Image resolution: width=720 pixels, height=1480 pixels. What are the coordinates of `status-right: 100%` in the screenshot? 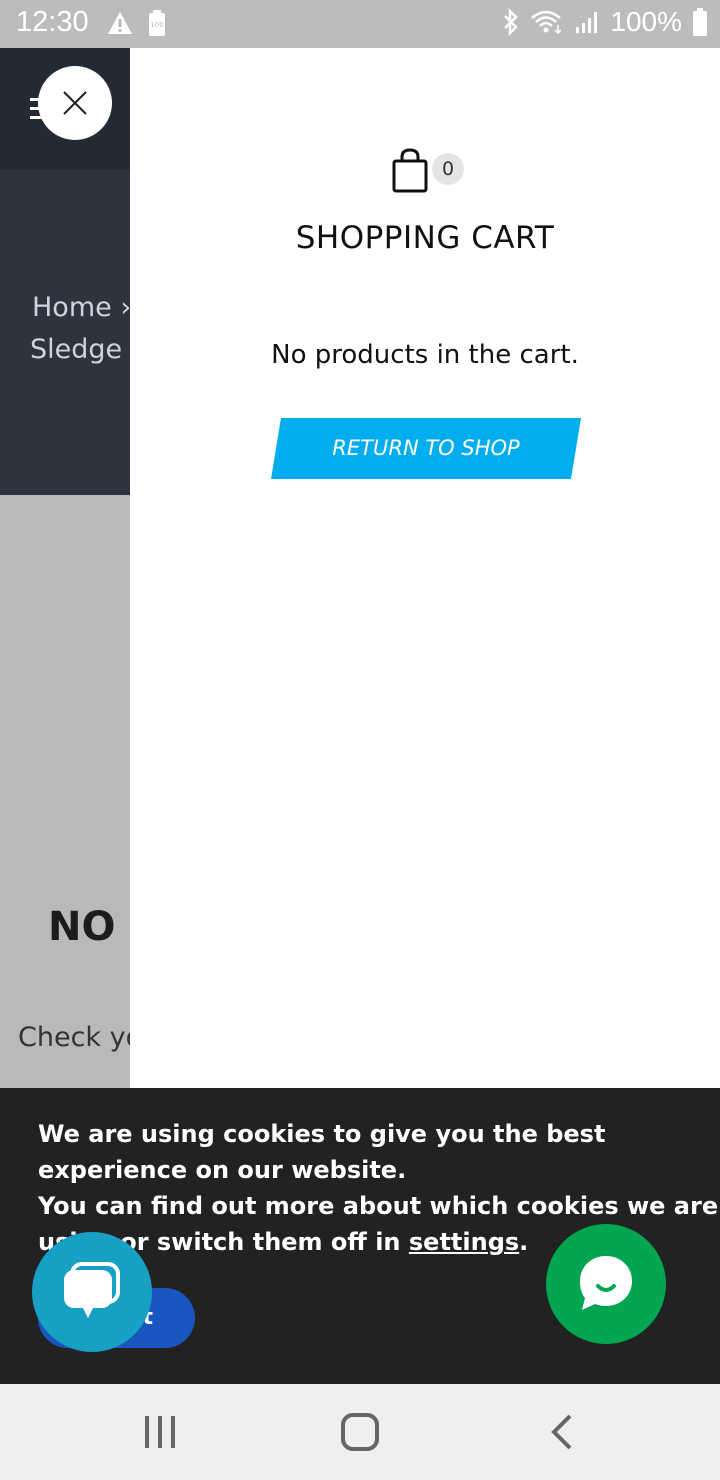 It's located at (605, 22).